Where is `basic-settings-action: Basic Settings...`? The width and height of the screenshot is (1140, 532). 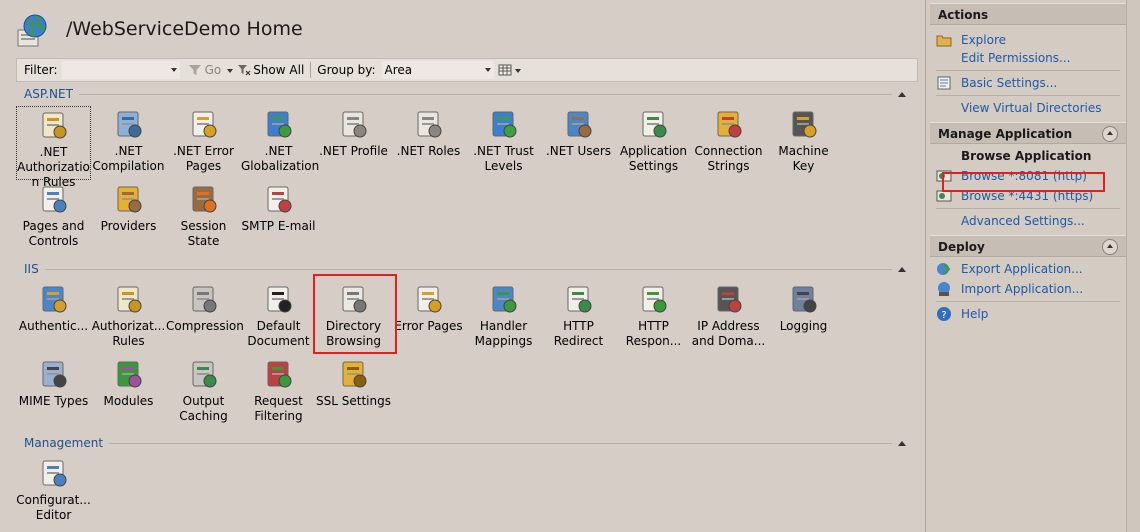 basic-settings-action: Basic Settings... is located at coordinates (1028, 83).